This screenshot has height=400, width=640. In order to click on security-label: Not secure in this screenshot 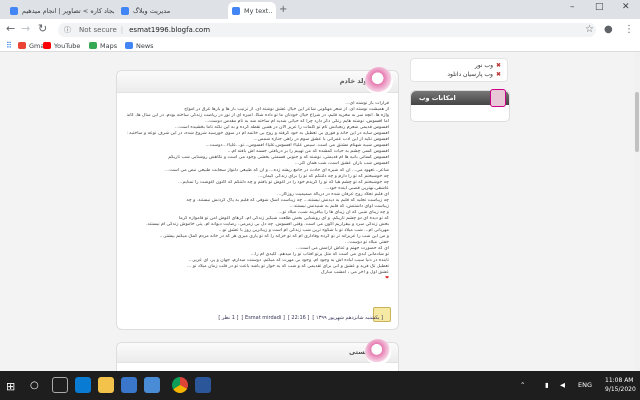, I will do `click(98, 30)`.